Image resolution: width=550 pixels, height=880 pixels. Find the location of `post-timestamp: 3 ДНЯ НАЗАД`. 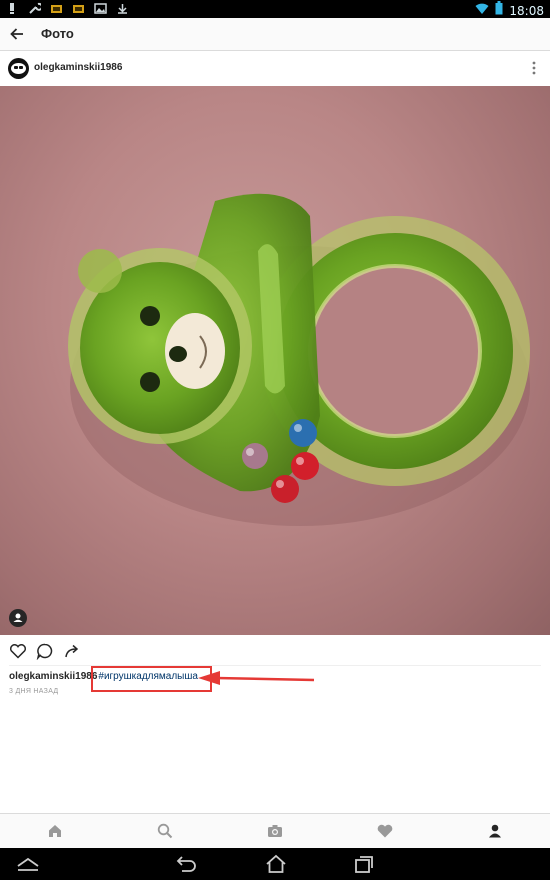

post-timestamp: 3 ДНЯ НАЗАД is located at coordinates (34, 691).